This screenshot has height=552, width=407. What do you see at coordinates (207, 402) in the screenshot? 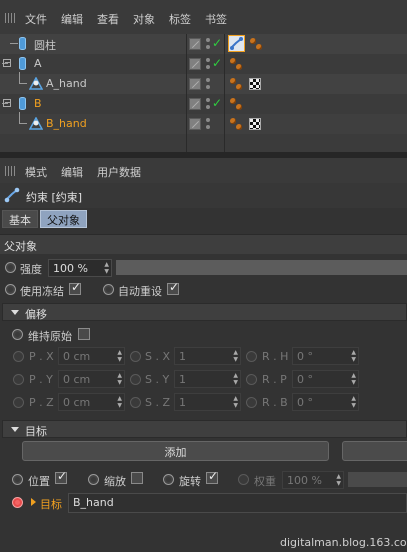
I see `sz-field: 1 ▲ ▼` at bounding box center [207, 402].